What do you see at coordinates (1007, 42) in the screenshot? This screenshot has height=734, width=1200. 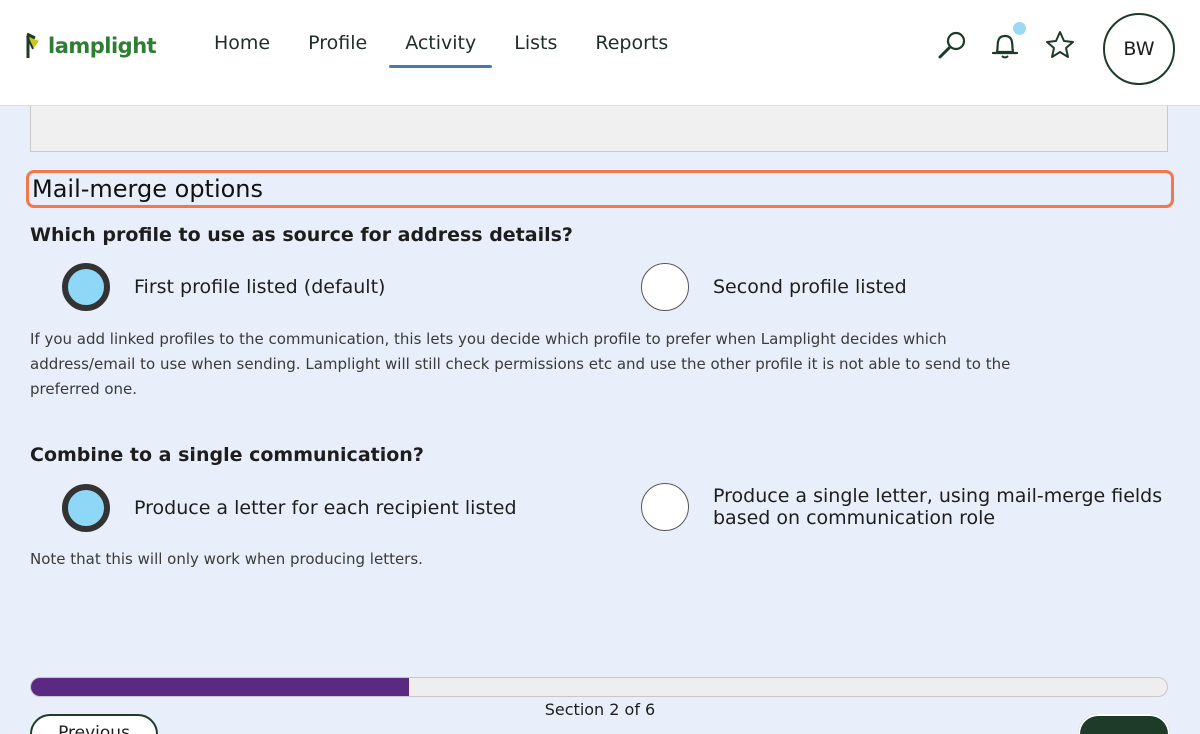 I see `bell-icon` at bounding box center [1007, 42].